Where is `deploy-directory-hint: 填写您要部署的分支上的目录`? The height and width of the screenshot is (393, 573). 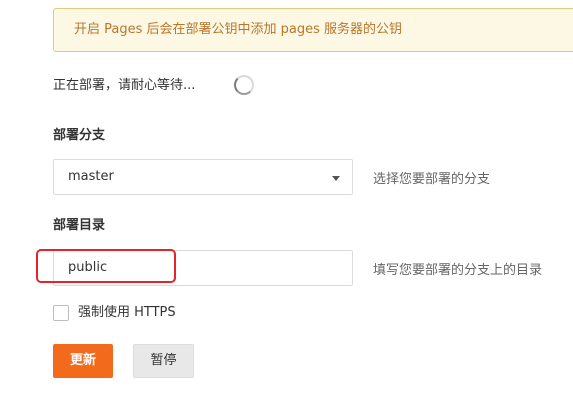 deploy-directory-hint: 填写您要部署的分支上的目录 is located at coordinates (458, 270).